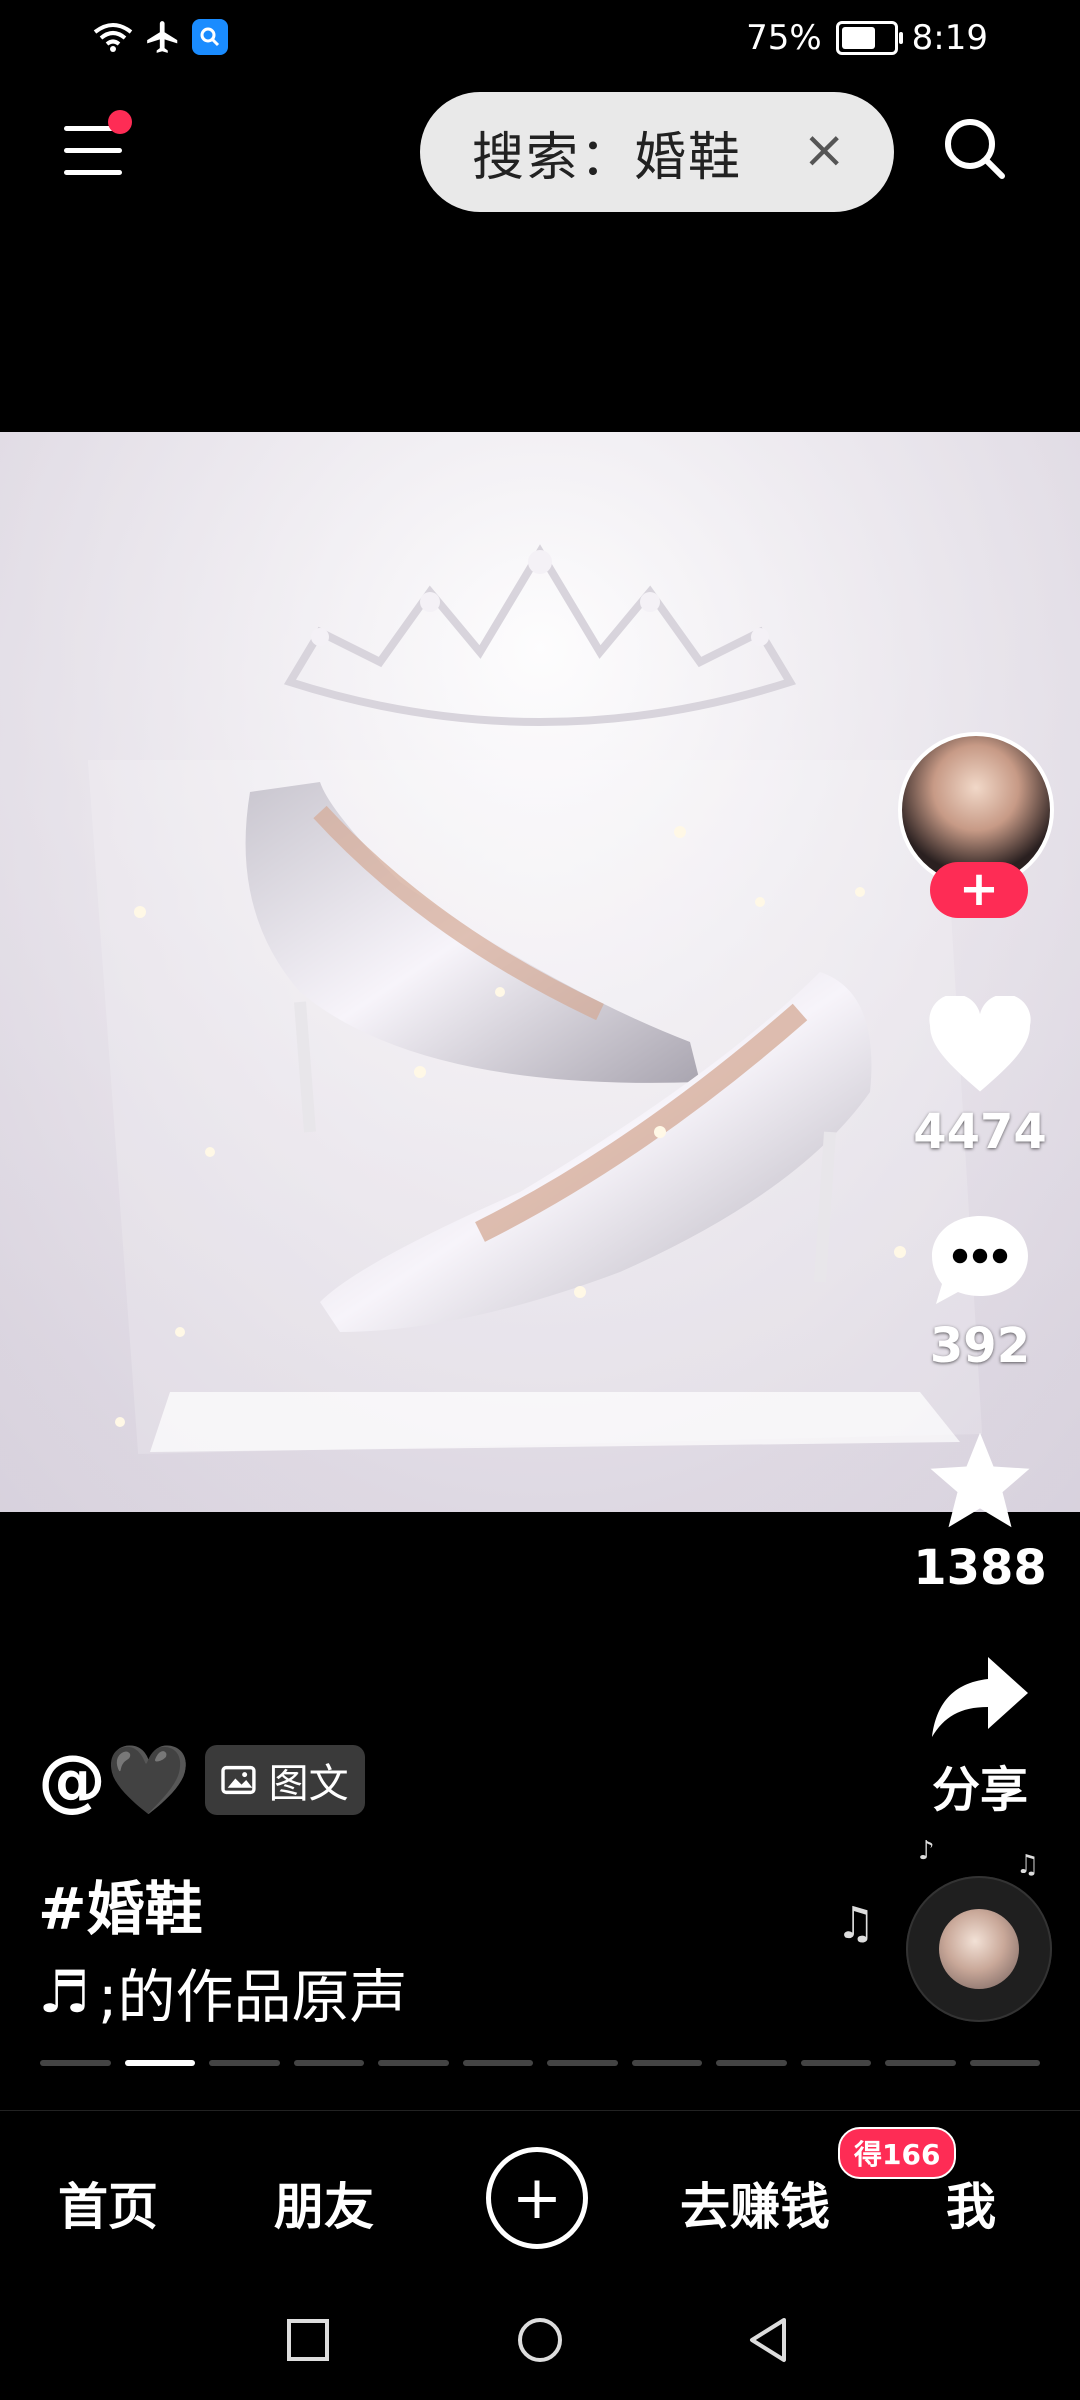 This screenshot has width=1080, height=2400. Describe the element at coordinates (979, 1790) in the screenshot. I see `share-label: 分享` at that location.